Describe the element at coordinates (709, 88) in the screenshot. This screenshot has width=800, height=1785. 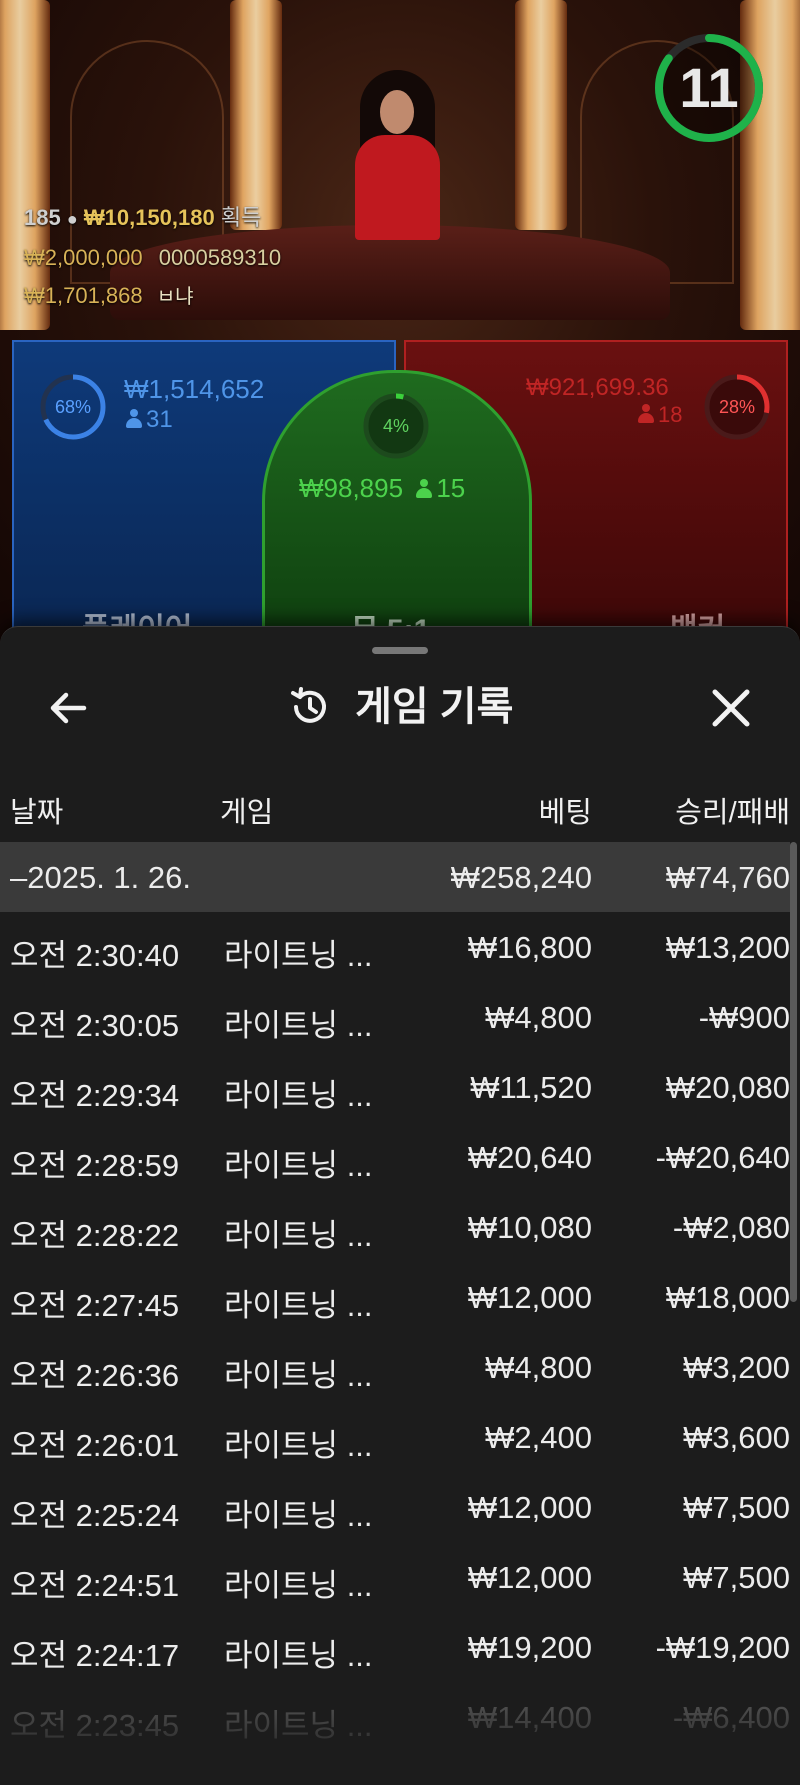
I see `round-timer: 11` at that location.